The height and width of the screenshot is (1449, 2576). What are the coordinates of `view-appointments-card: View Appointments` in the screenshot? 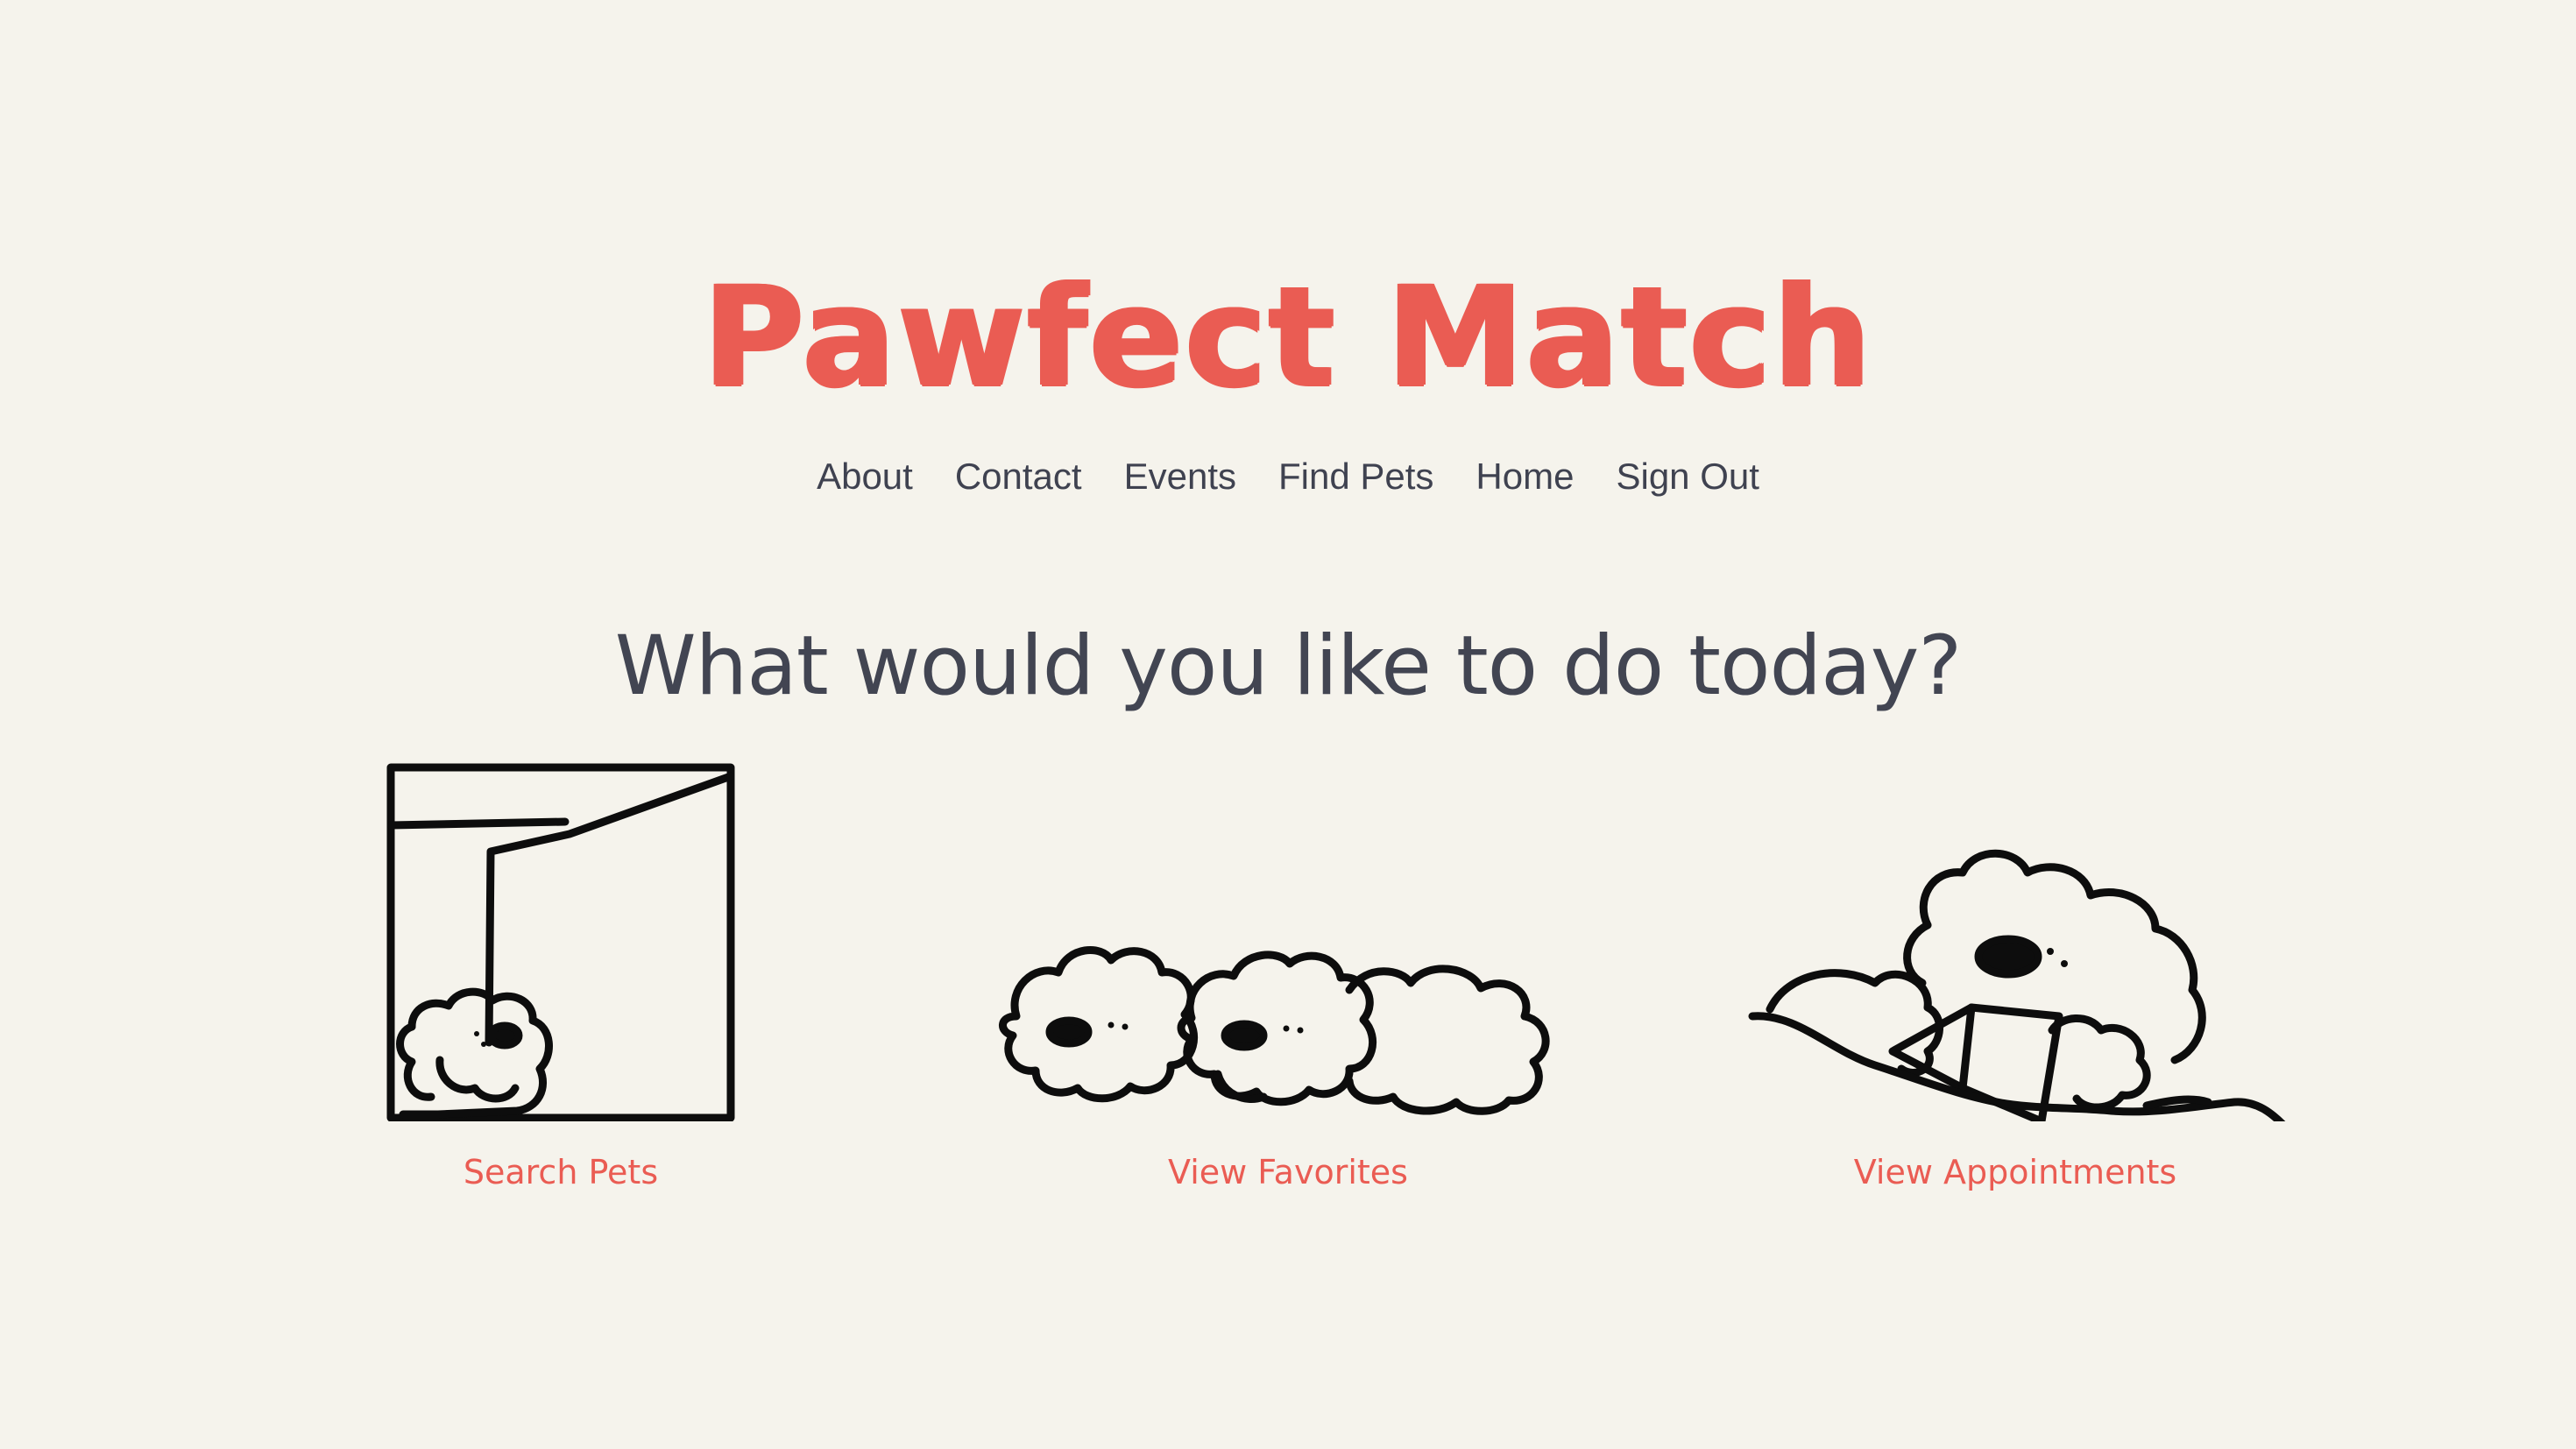 It's located at (2015, 972).